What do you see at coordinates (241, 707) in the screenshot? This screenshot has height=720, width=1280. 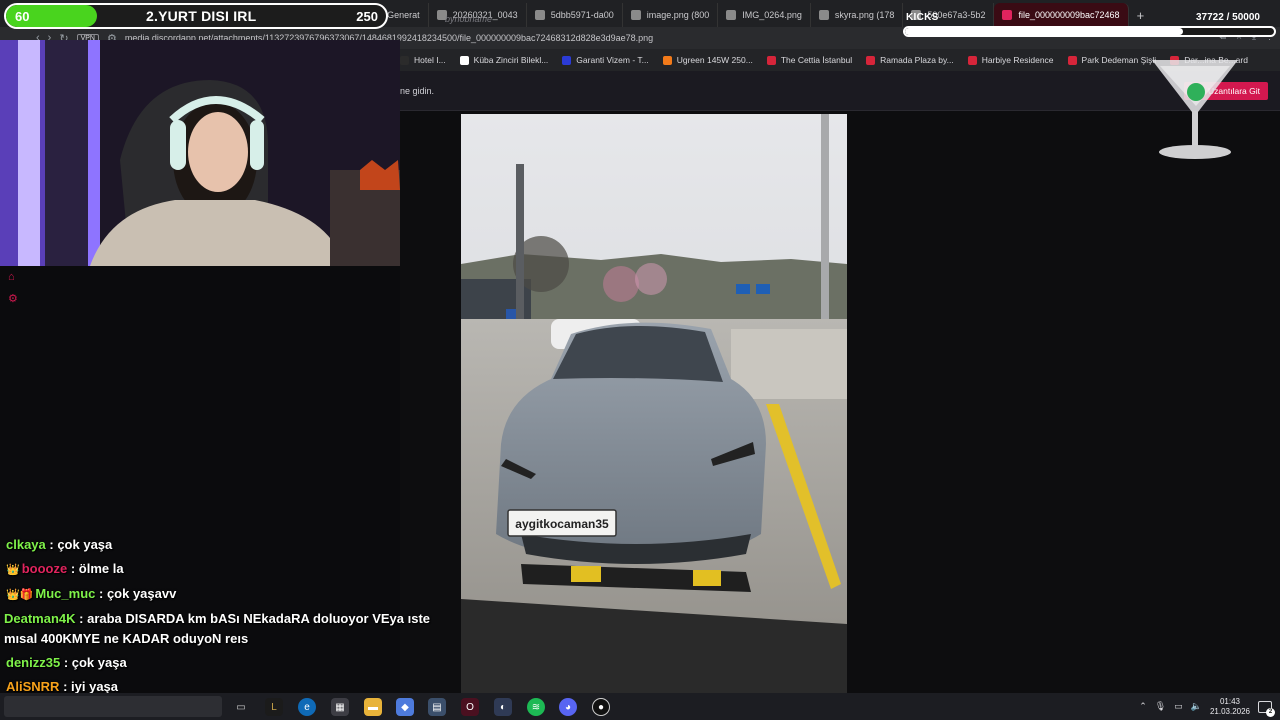 I see `task-view-icon: ▭` at bounding box center [241, 707].